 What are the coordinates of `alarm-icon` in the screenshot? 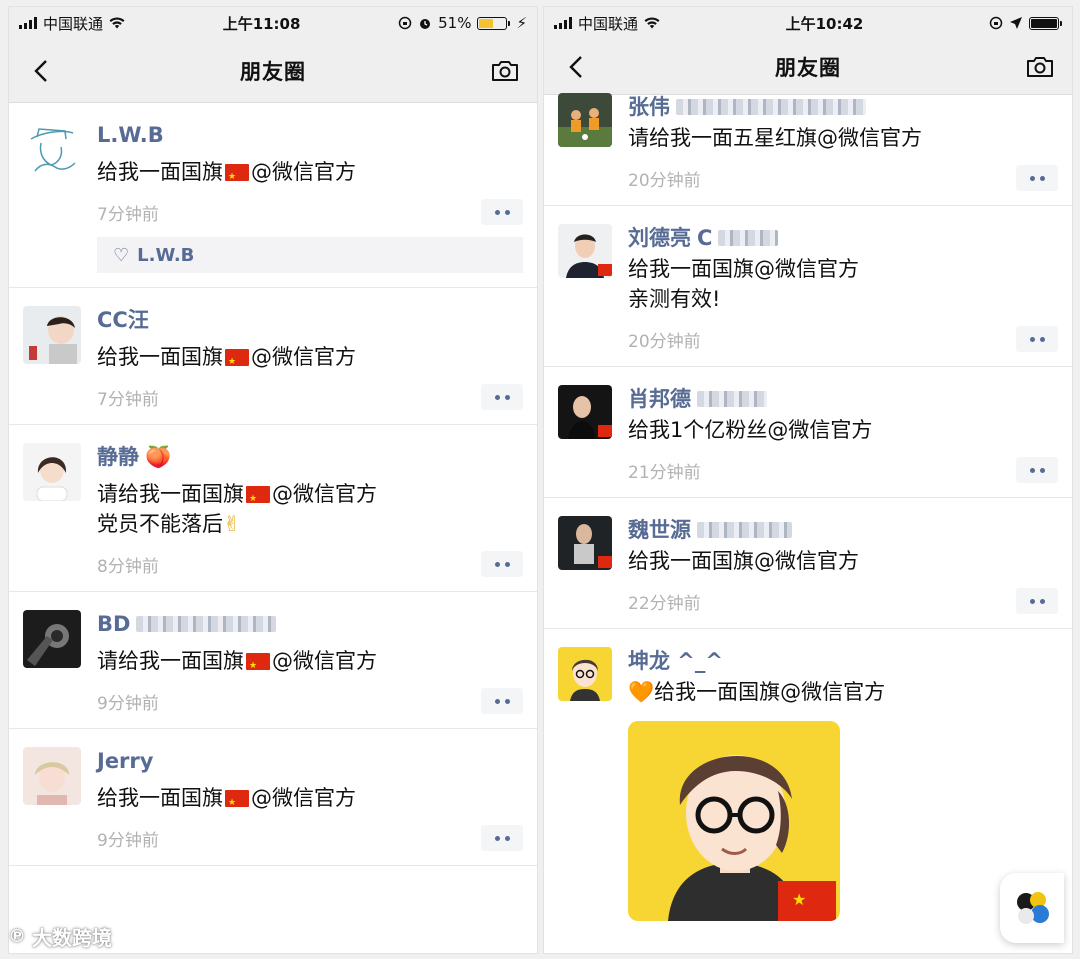 It's located at (425, 24).